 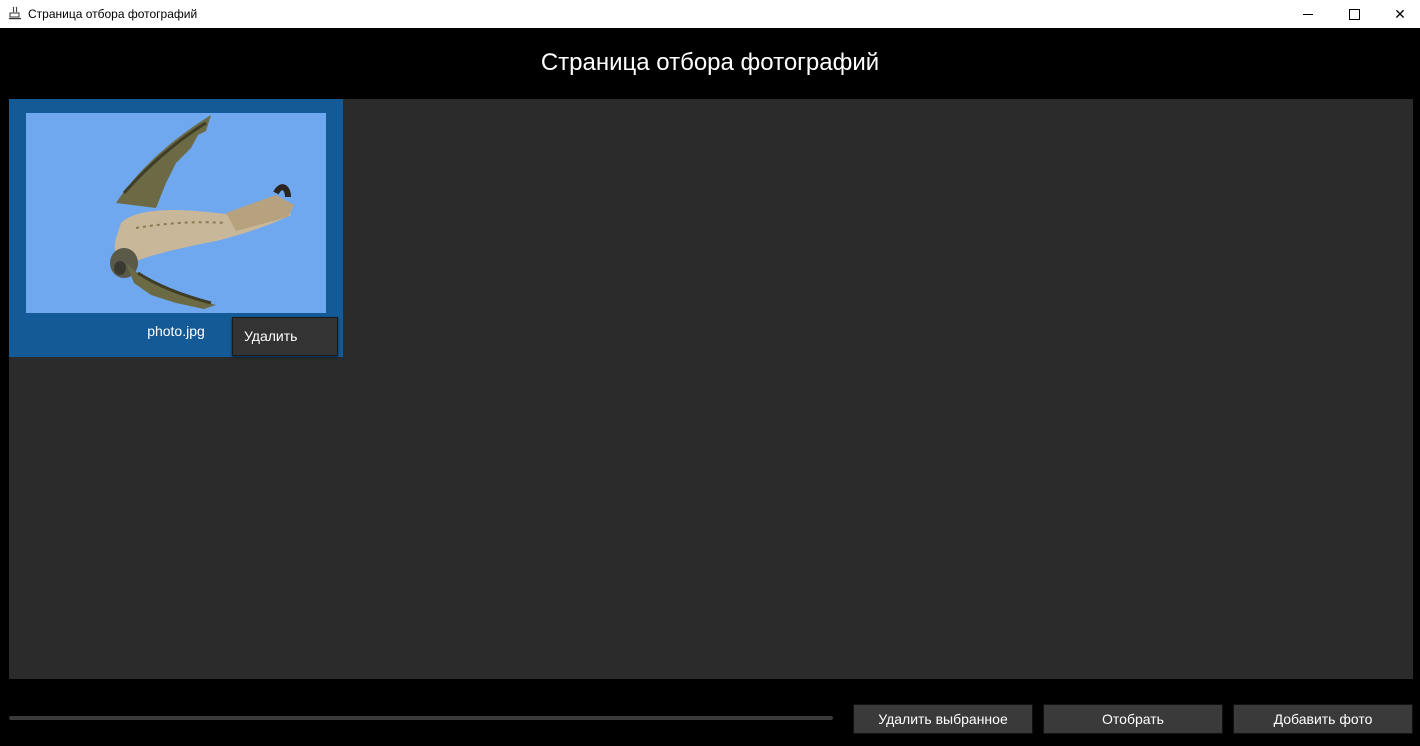 I want to click on window-title: Страница отбора фотографий, so click(x=113, y=14).